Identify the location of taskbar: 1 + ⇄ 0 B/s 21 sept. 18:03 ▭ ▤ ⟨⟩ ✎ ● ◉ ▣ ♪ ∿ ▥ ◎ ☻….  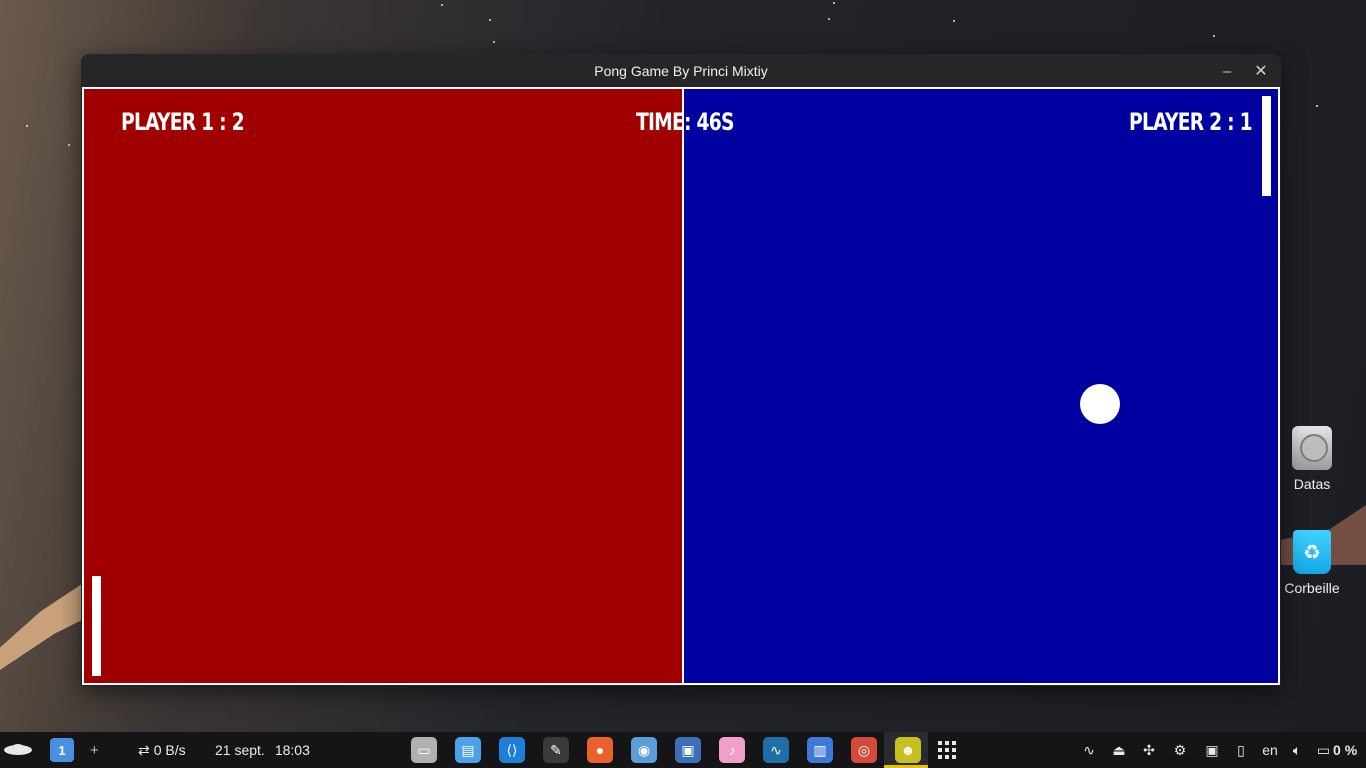
(683, 750).